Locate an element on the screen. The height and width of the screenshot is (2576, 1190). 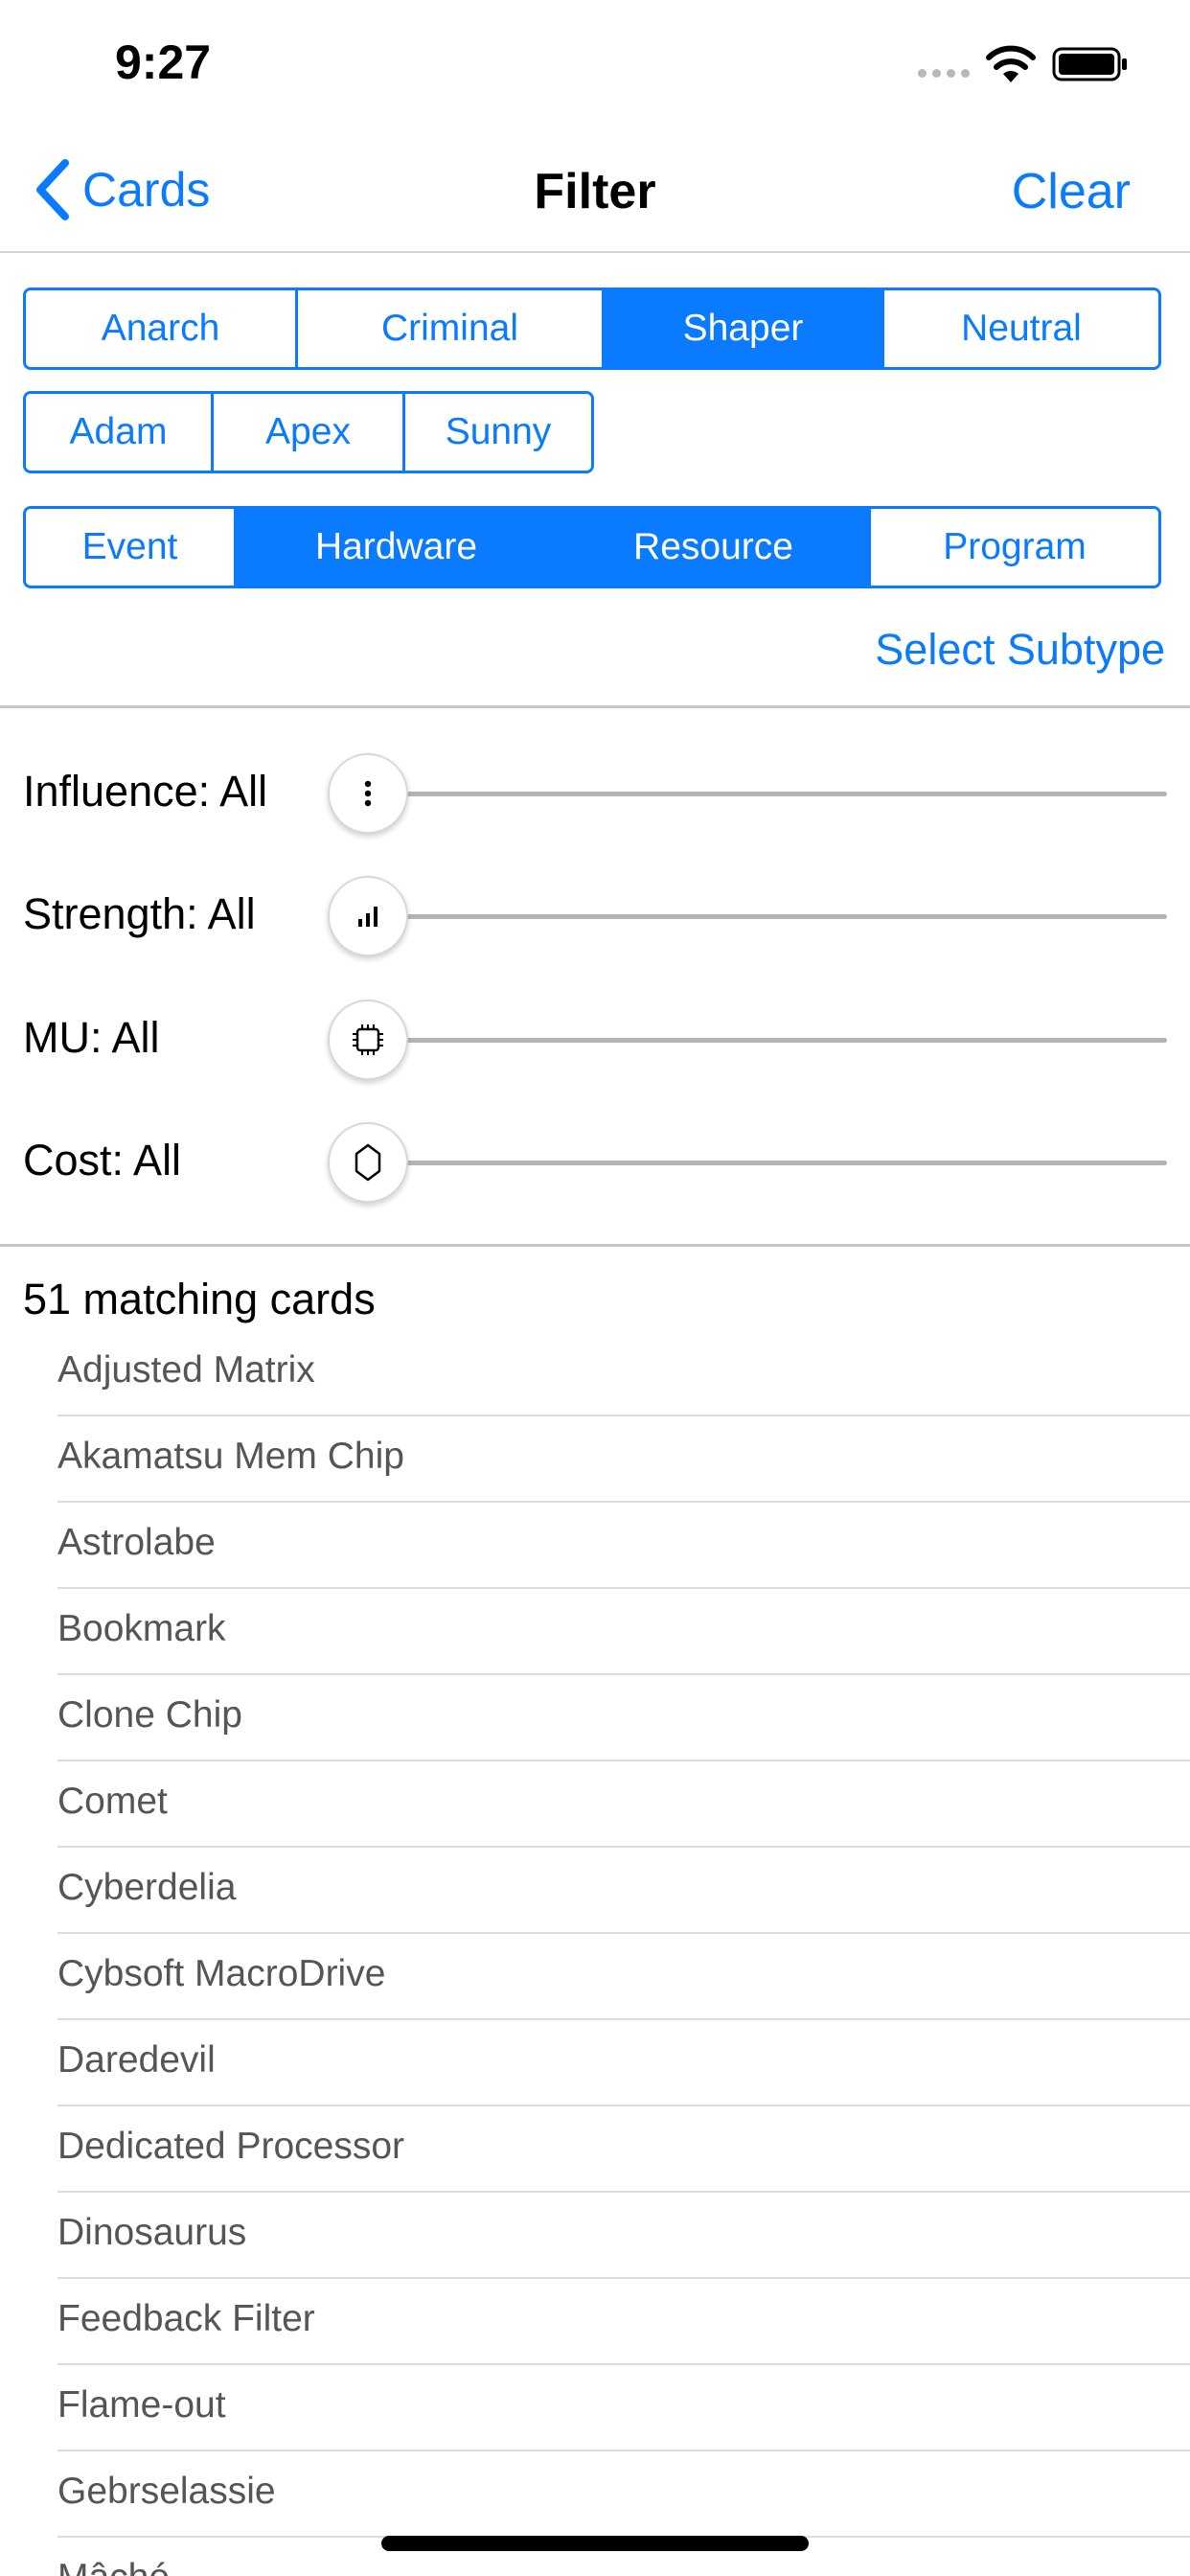
list-item: Cybsoft MacroDrive is located at coordinates (595, 1977).